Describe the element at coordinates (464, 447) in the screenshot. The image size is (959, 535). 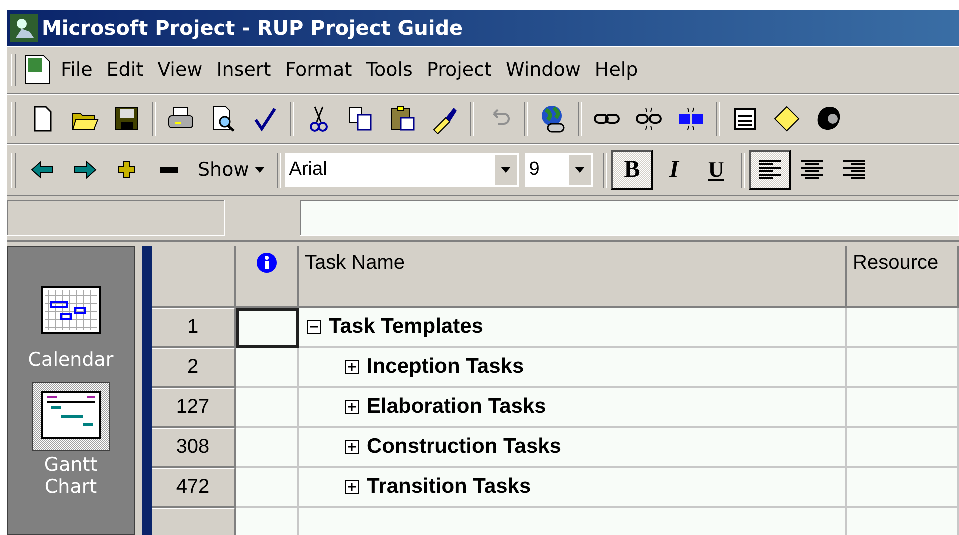
I see `task-name: Construction Tasks` at that location.